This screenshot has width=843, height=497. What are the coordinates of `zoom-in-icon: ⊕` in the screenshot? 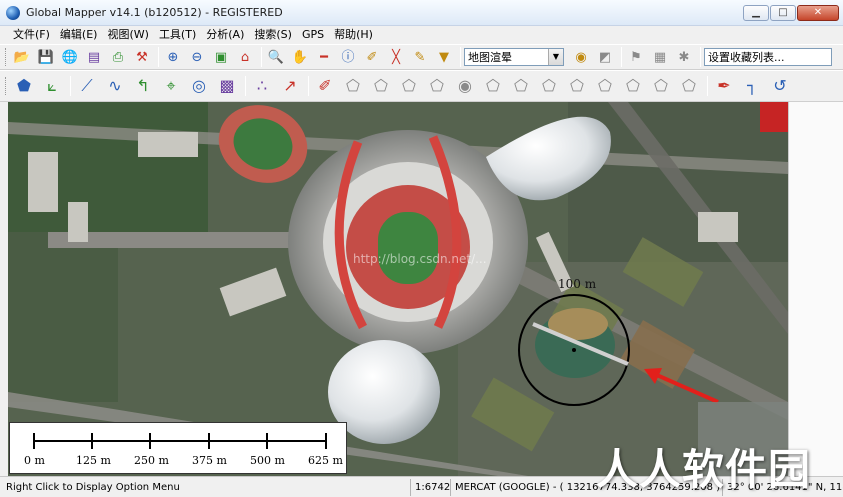 It's located at (173, 57).